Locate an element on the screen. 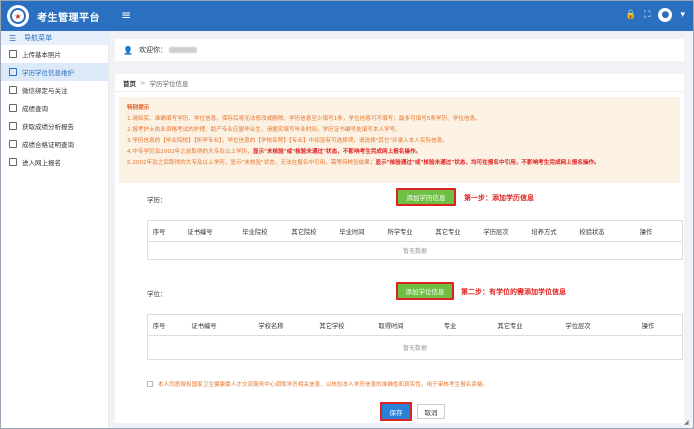 This screenshot has width=694, height=429. column-header: 专业 is located at coordinates (450, 326).